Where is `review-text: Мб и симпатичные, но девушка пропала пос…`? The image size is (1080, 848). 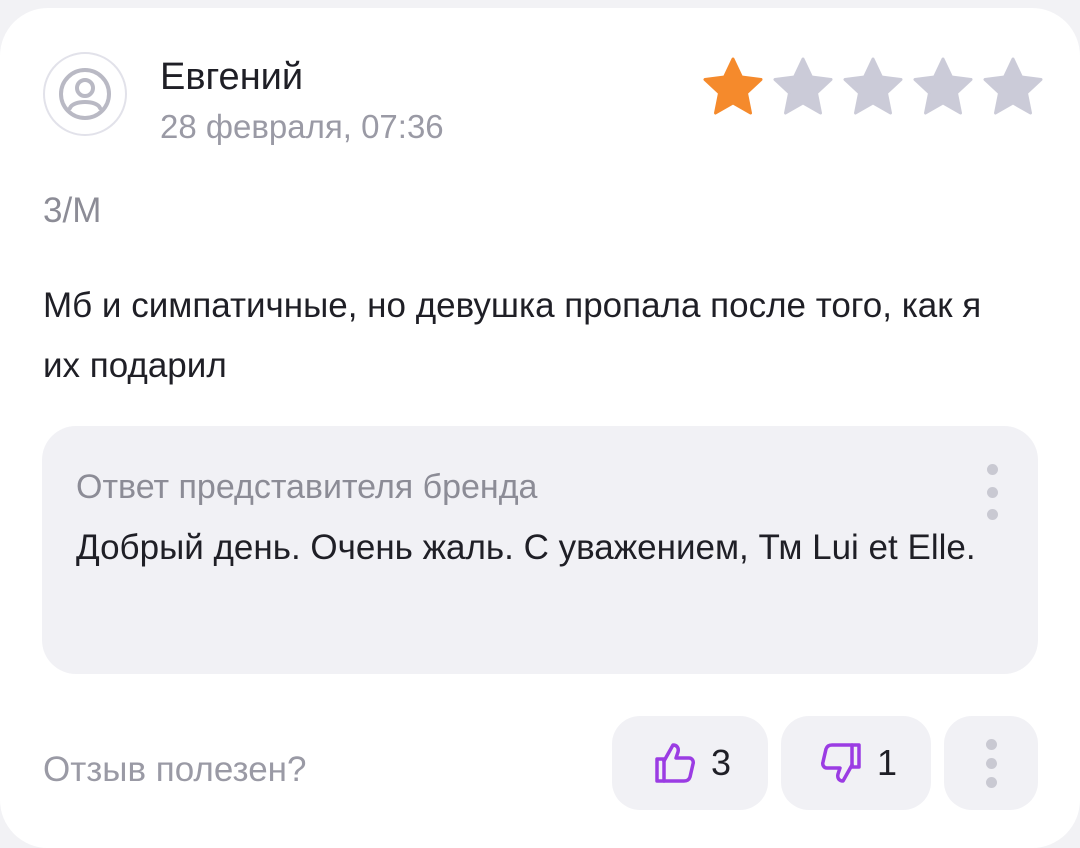 review-text: Мб и симпатичные, но девушка пропала пос… is located at coordinates (512, 335).